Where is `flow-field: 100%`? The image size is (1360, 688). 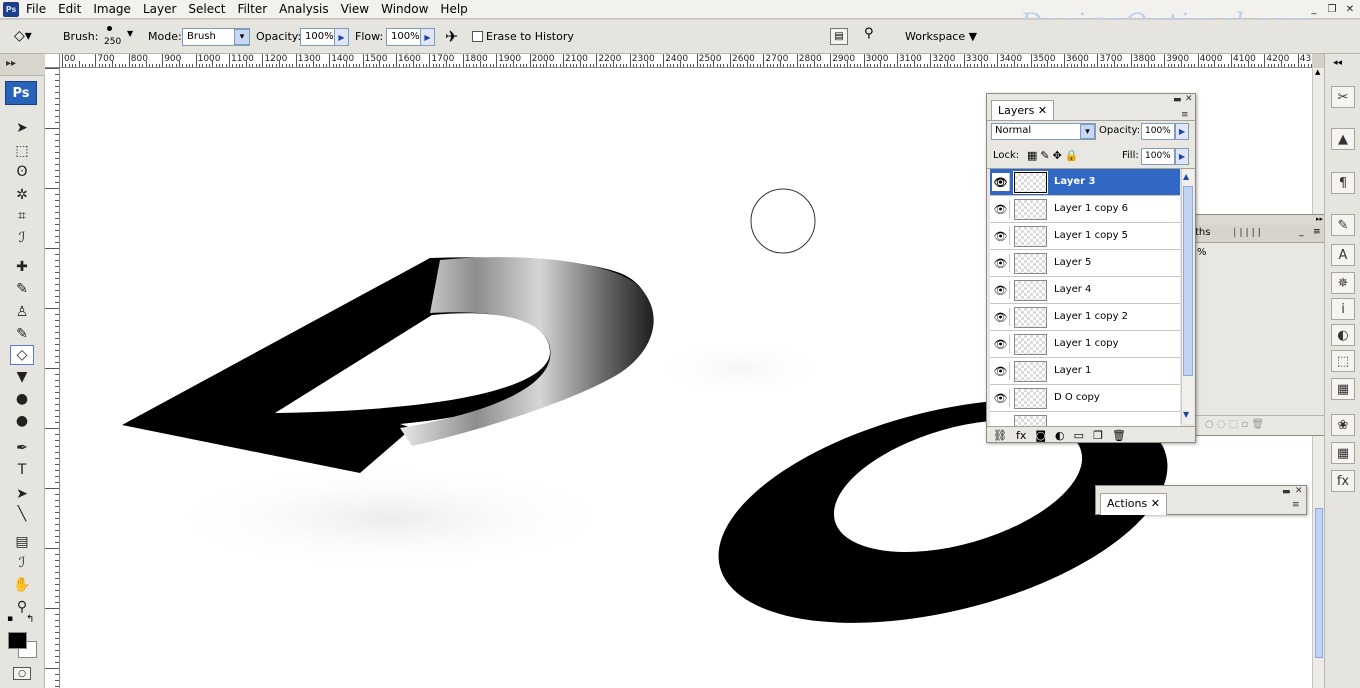
flow-field: 100% is located at coordinates (403, 37).